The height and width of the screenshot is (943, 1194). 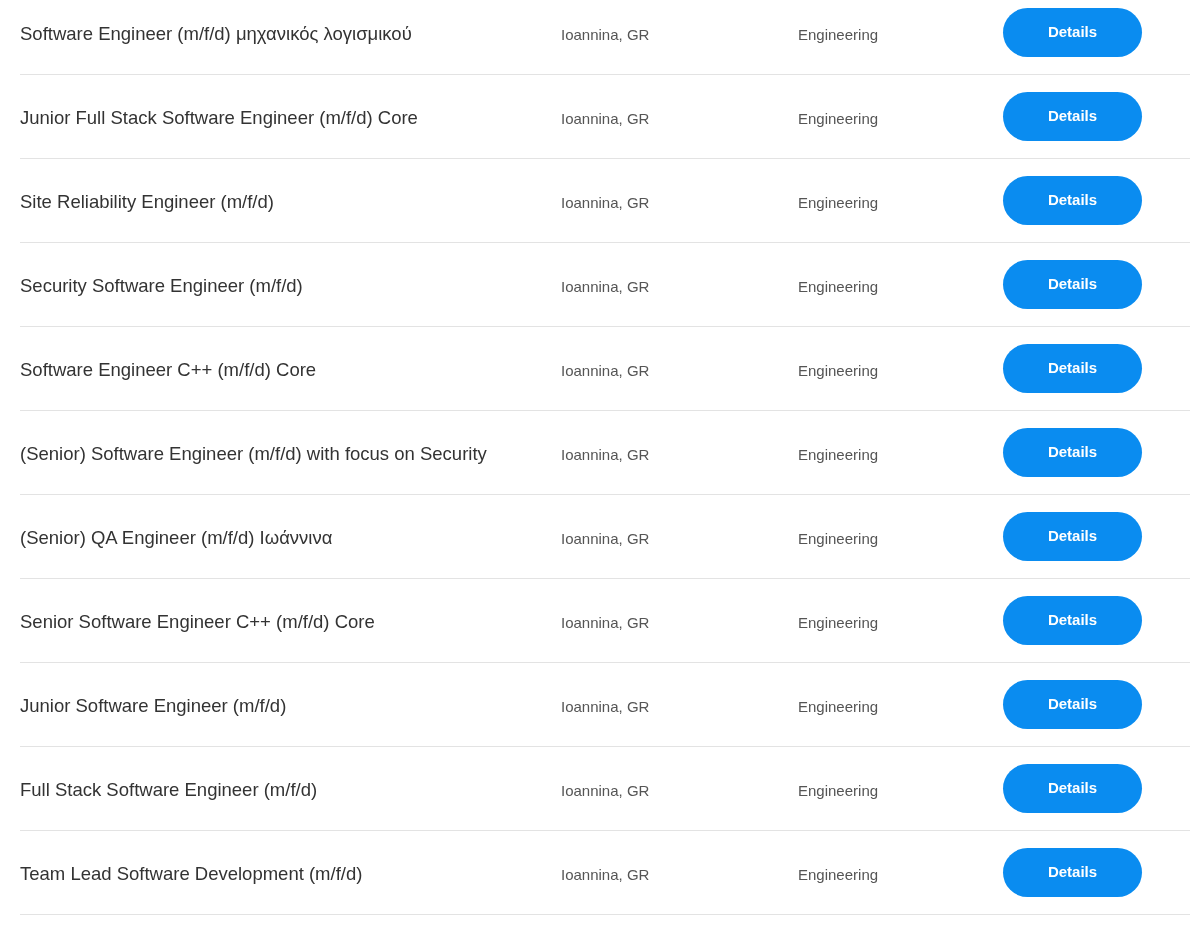 What do you see at coordinates (169, 370) in the screenshot?
I see `job-title: Software Engineer C++ (m/f/d) Core` at bounding box center [169, 370].